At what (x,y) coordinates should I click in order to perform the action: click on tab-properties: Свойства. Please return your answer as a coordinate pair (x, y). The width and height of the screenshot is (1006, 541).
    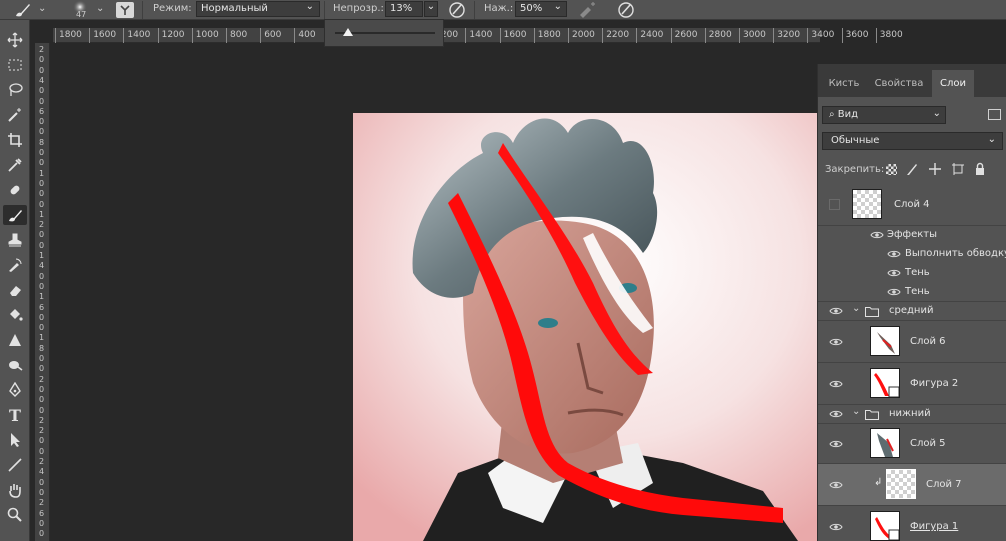
    Looking at the image, I should click on (899, 83).